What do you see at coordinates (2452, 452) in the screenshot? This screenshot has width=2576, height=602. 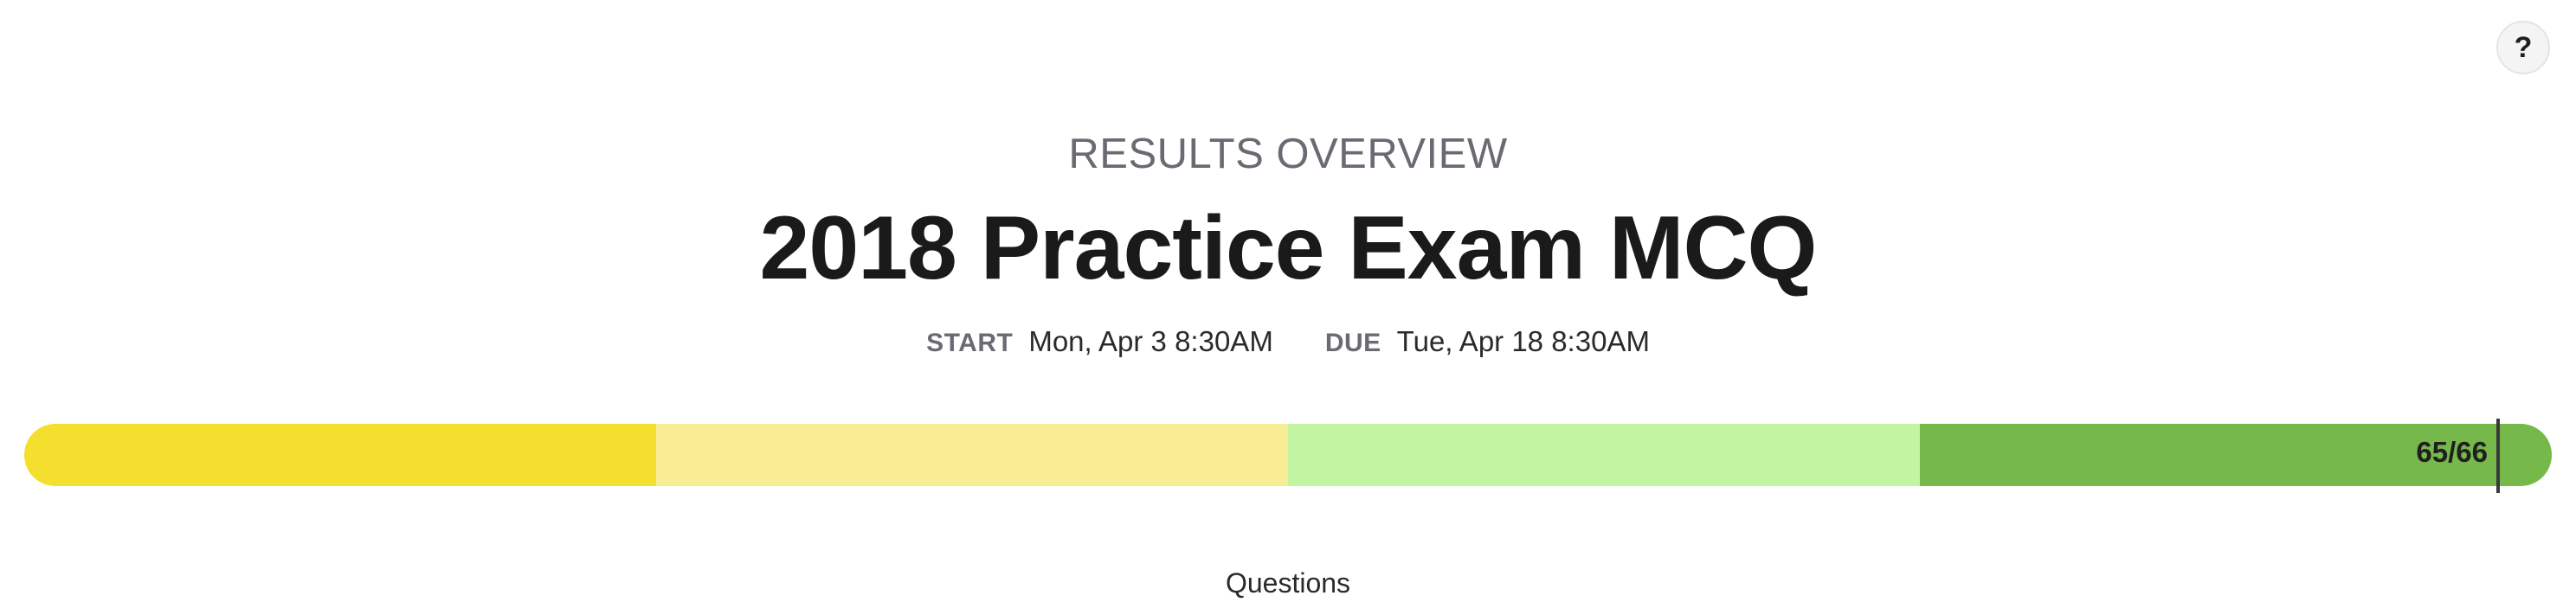 I see `progress-count: 65/66` at bounding box center [2452, 452].